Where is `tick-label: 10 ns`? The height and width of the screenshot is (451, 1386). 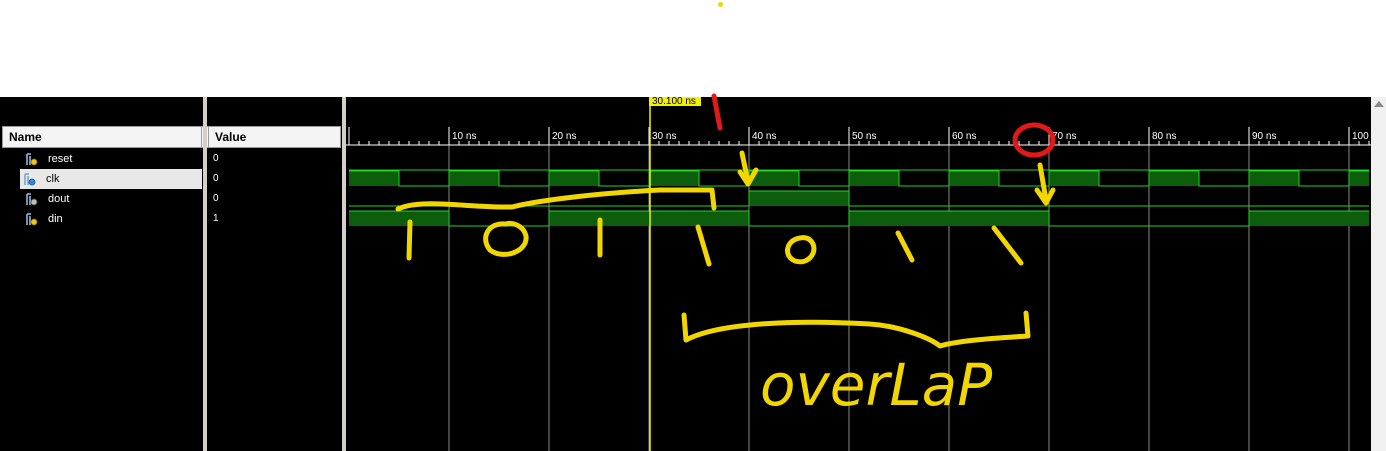 tick-label: 10 ns is located at coordinates (464, 136).